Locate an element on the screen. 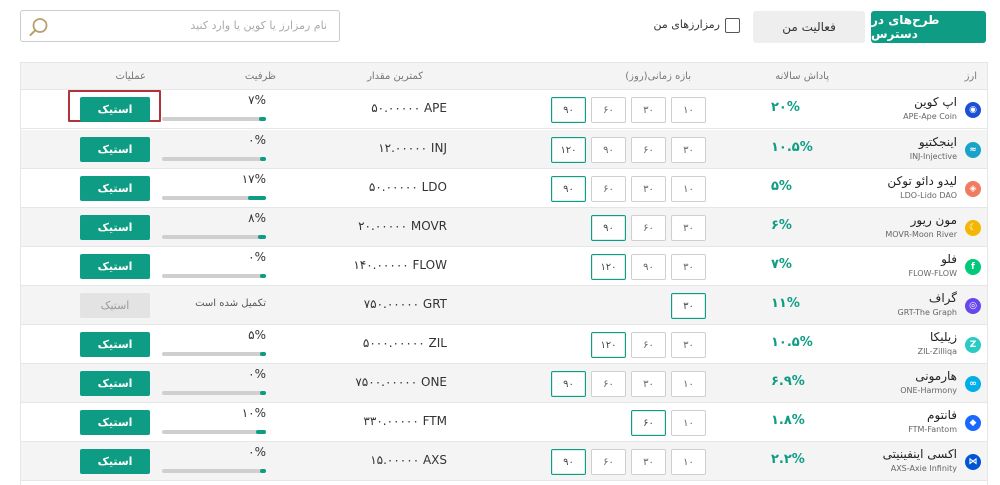 This screenshot has width=1000, height=485. coin-icon: ◆ is located at coordinates (973, 423).